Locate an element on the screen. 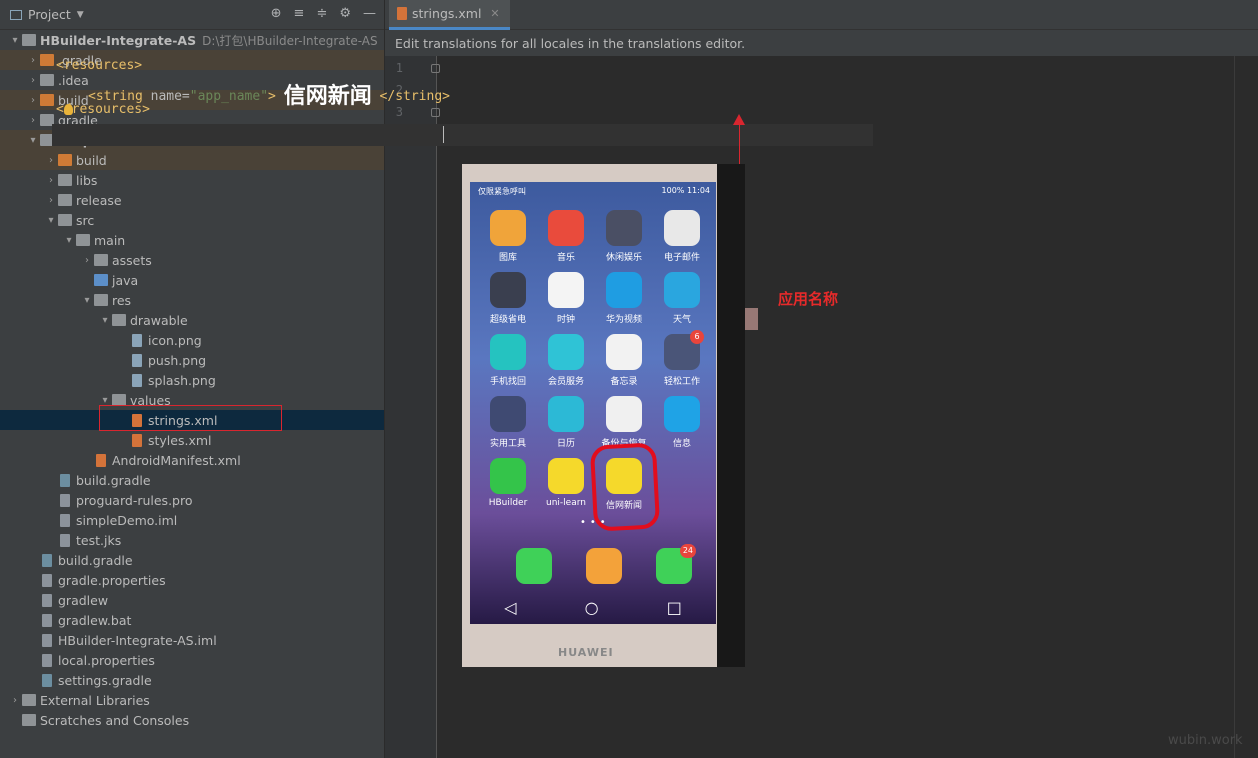 This screenshot has width=1258, height=758. tree-item-label: java is located at coordinates (125, 280).